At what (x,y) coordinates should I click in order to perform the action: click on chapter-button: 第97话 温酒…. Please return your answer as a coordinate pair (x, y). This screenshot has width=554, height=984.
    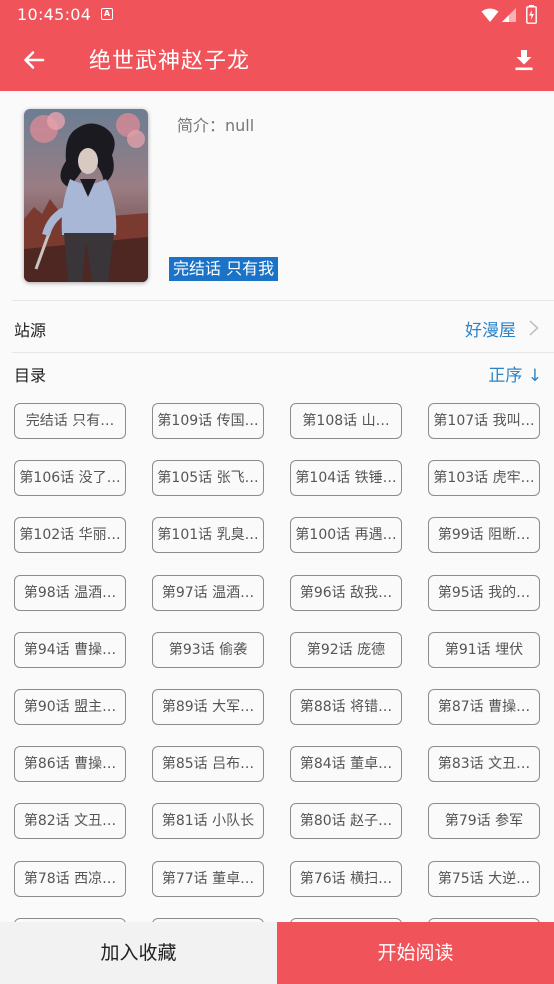
    Looking at the image, I should click on (208, 593).